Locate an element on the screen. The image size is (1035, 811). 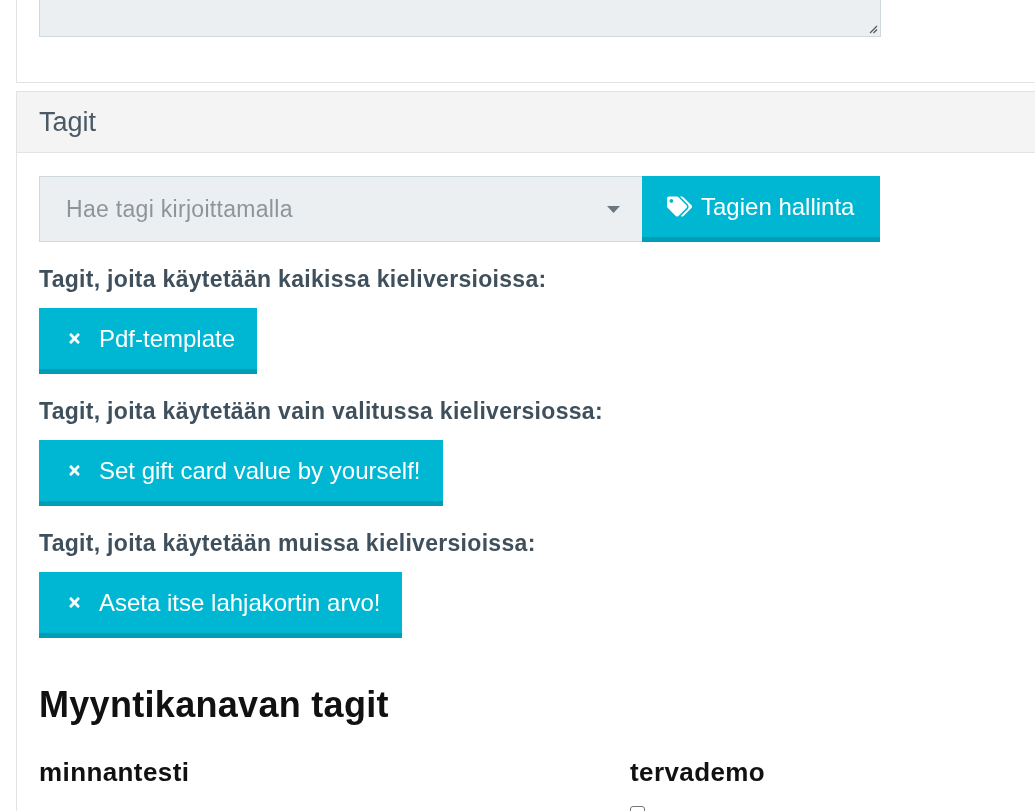
tags-icon is located at coordinates (679, 206).